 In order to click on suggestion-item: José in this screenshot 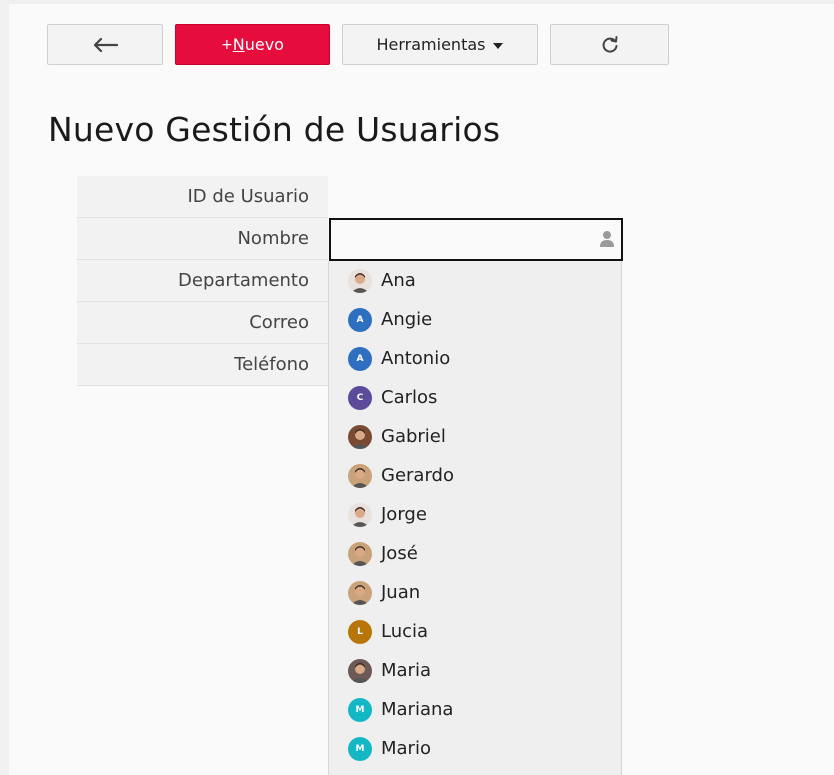, I will do `click(475, 553)`.